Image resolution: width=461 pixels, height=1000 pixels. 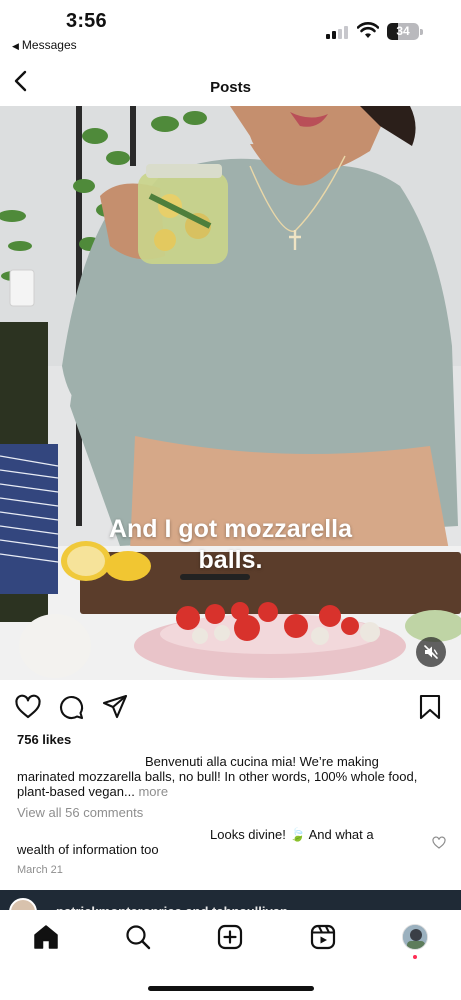 What do you see at coordinates (230, 529) in the screenshot?
I see `video-caption-line-1: And I got mozzarella` at bounding box center [230, 529].